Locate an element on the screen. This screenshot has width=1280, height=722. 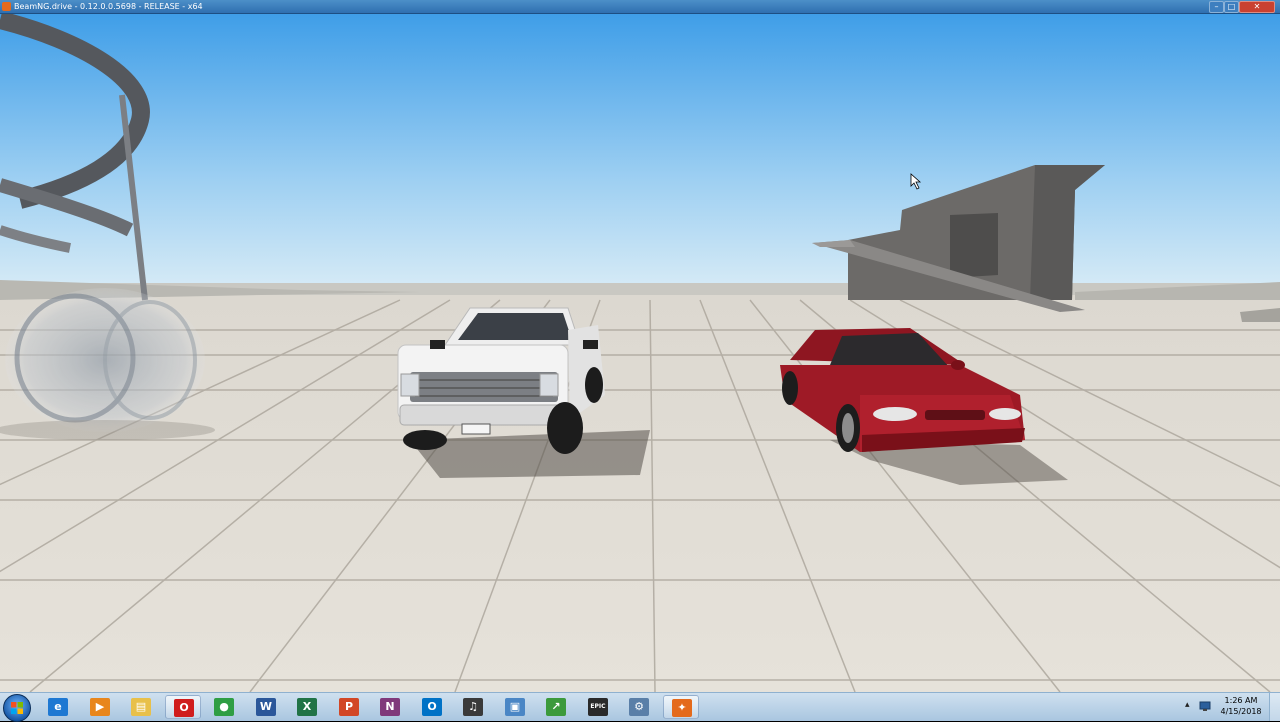
media-player-icon: ▶ is located at coordinates (100, 707).